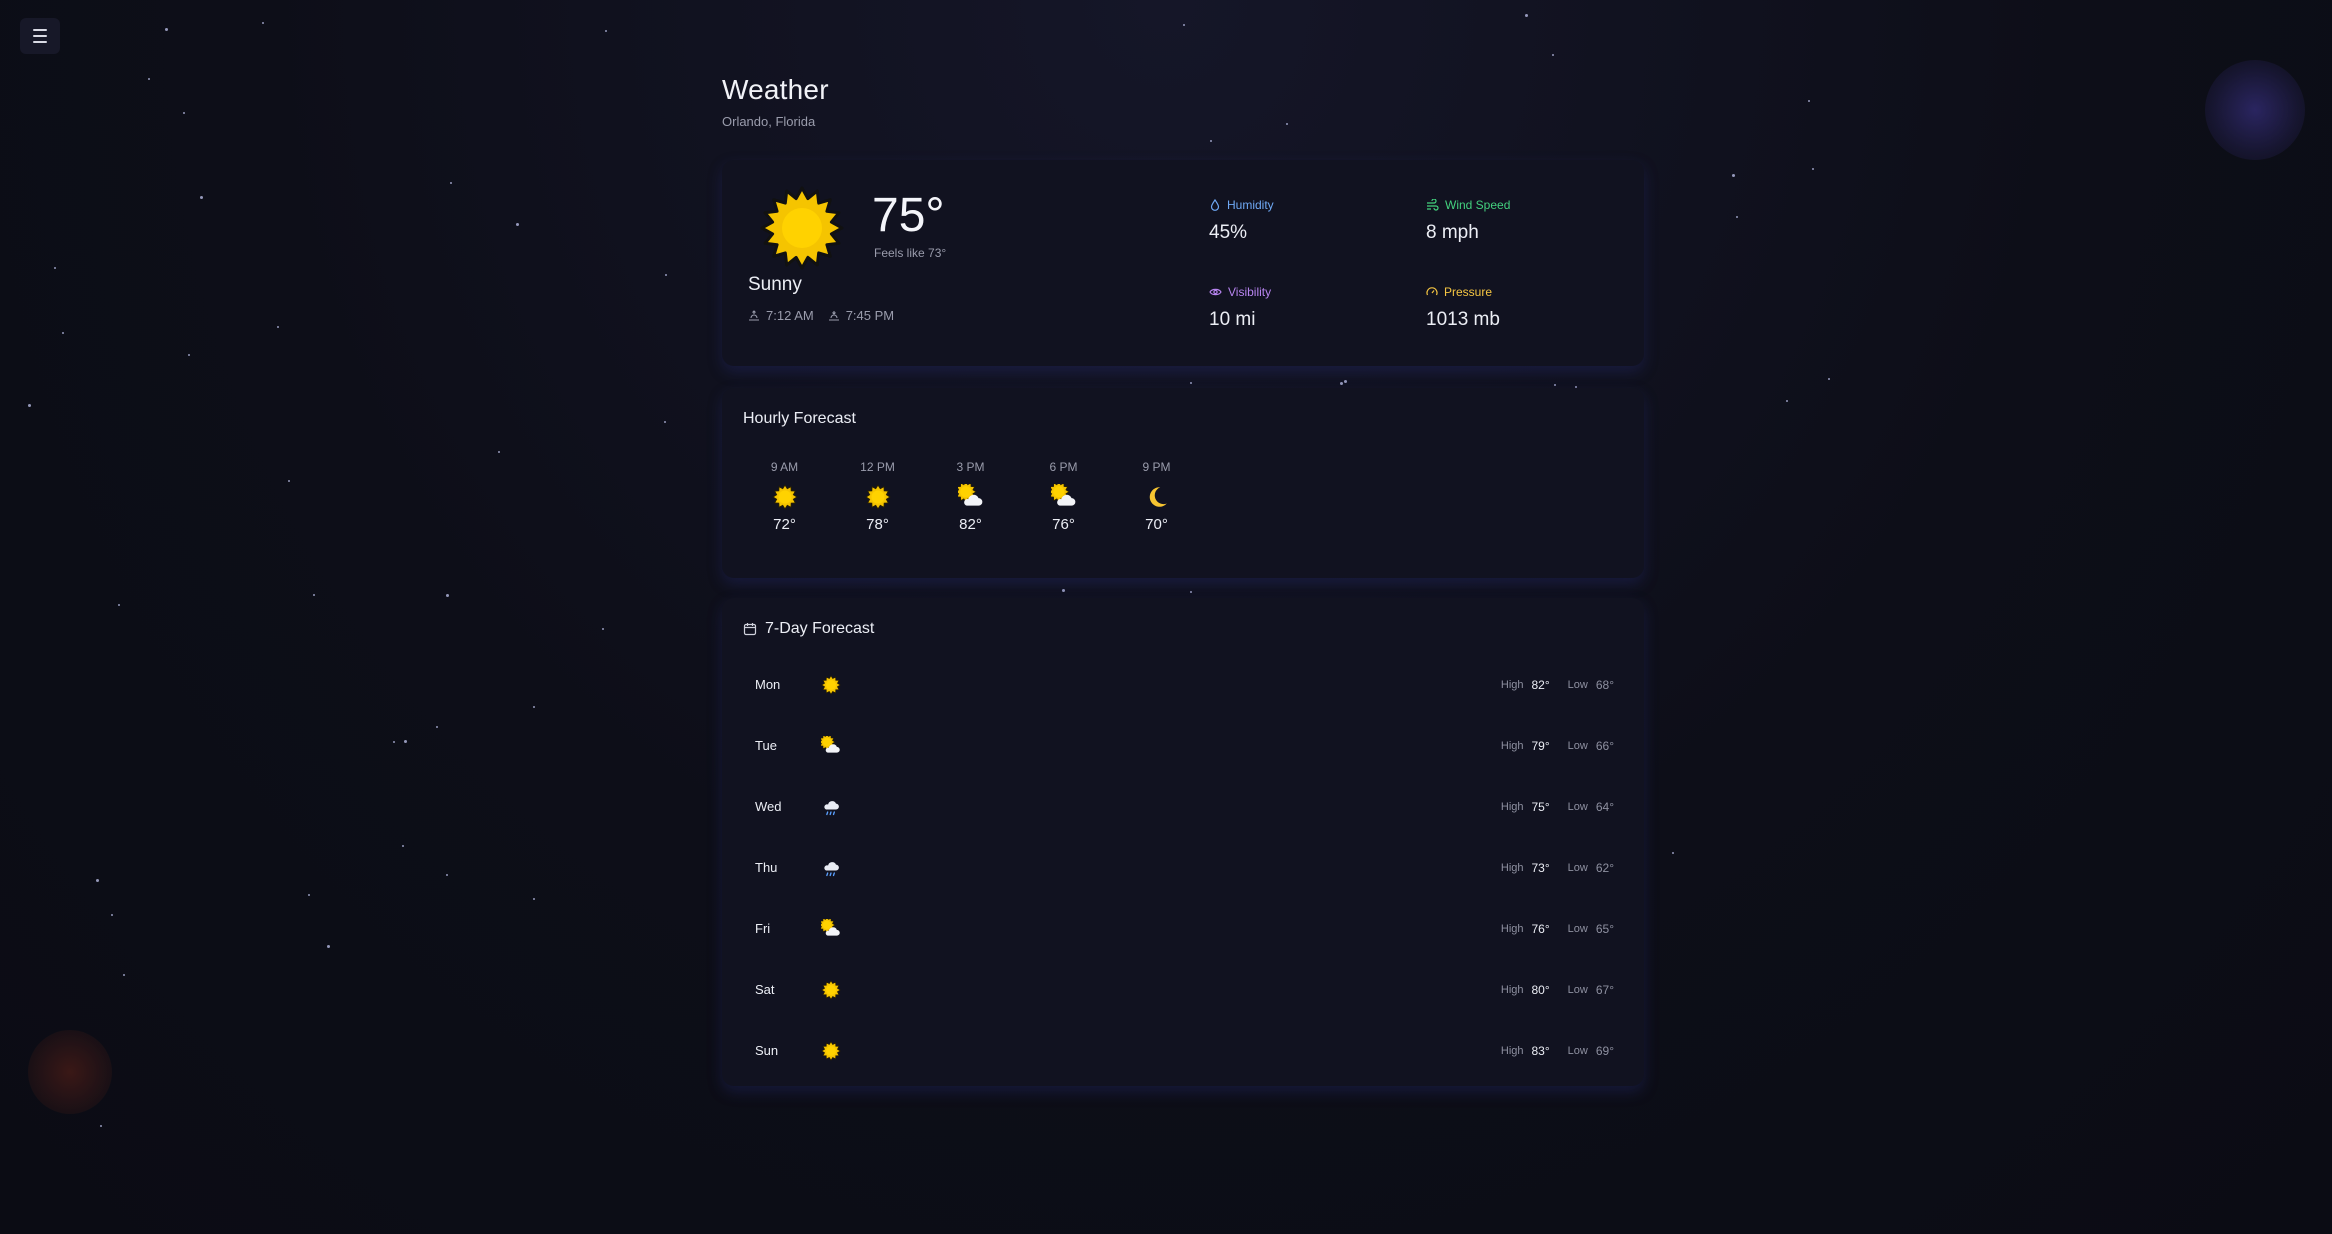 The image size is (2332, 1234). What do you see at coordinates (1557, 807) in the screenshot?
I see `high-low: High 75° Low 64°` at bounding box center [1557, 807].